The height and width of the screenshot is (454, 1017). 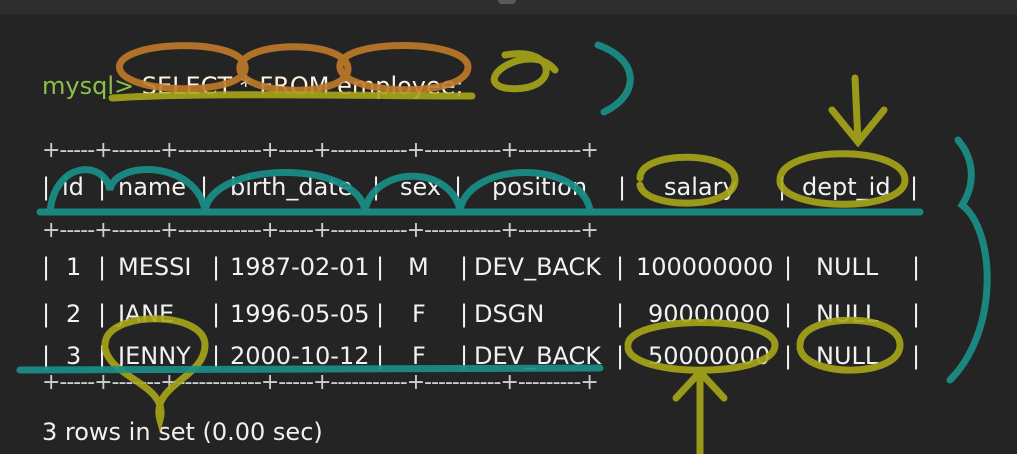 I want to click on result-status: 3 rows in set (0.00 sec), so click(x=182, y=432).